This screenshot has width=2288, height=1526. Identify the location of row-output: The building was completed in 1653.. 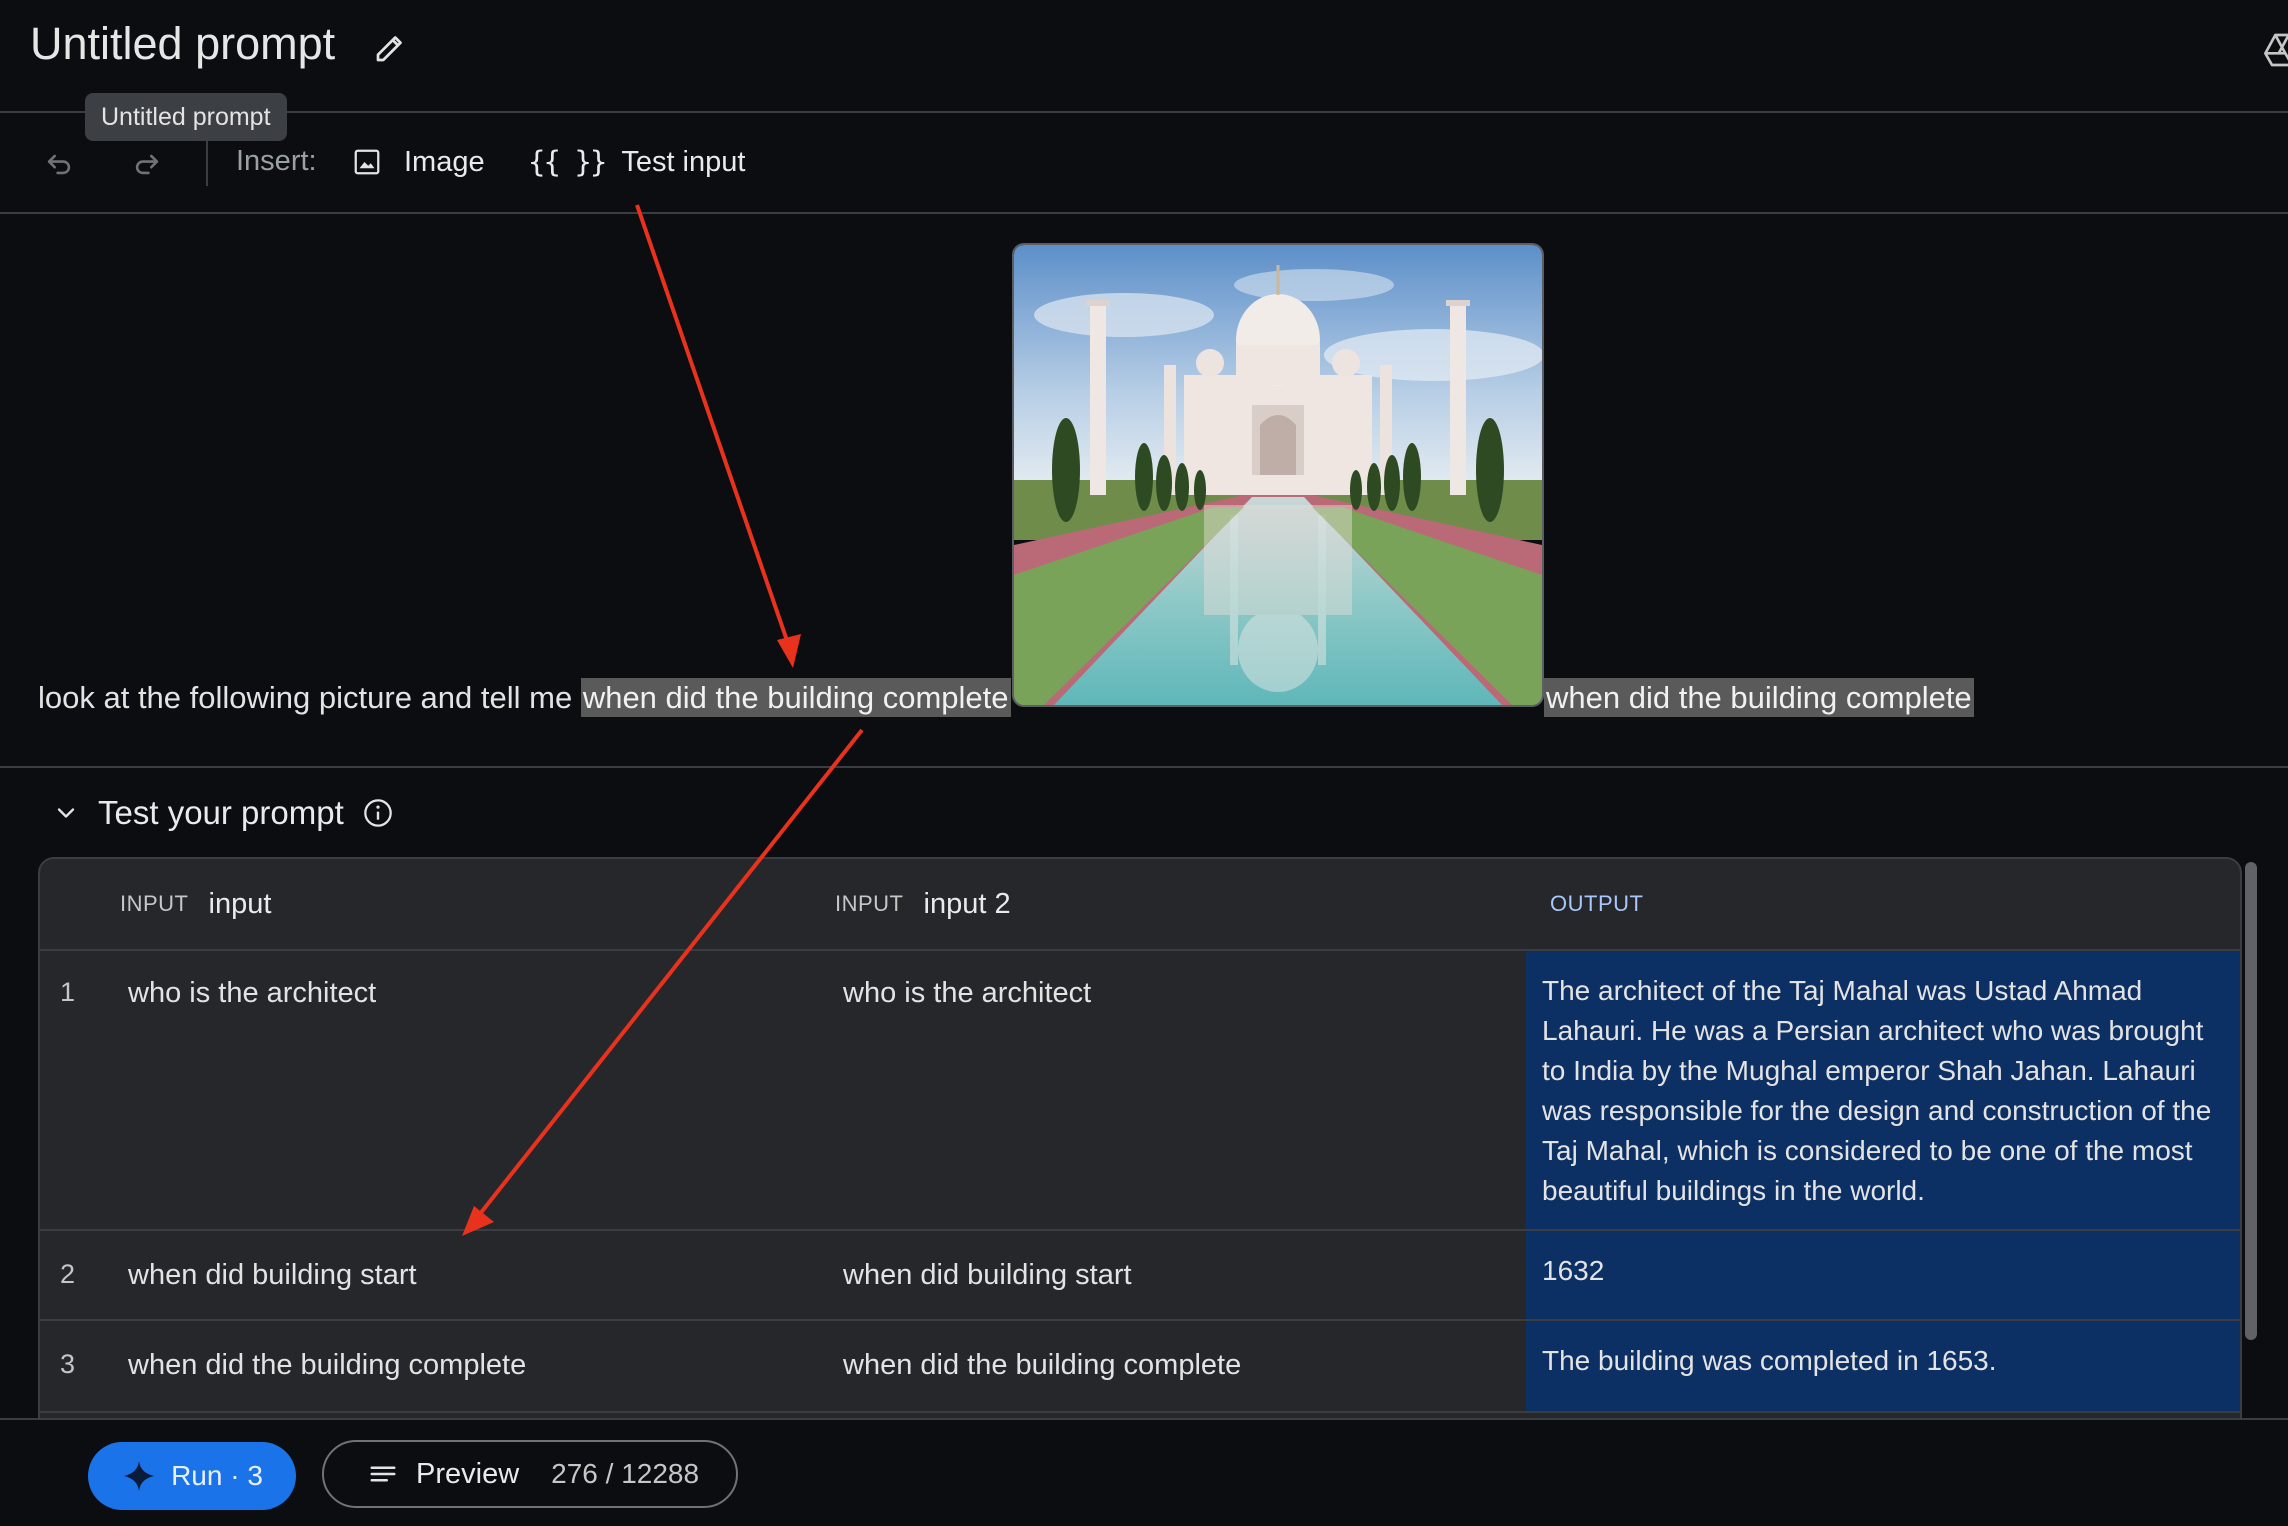
(1883, 1367).